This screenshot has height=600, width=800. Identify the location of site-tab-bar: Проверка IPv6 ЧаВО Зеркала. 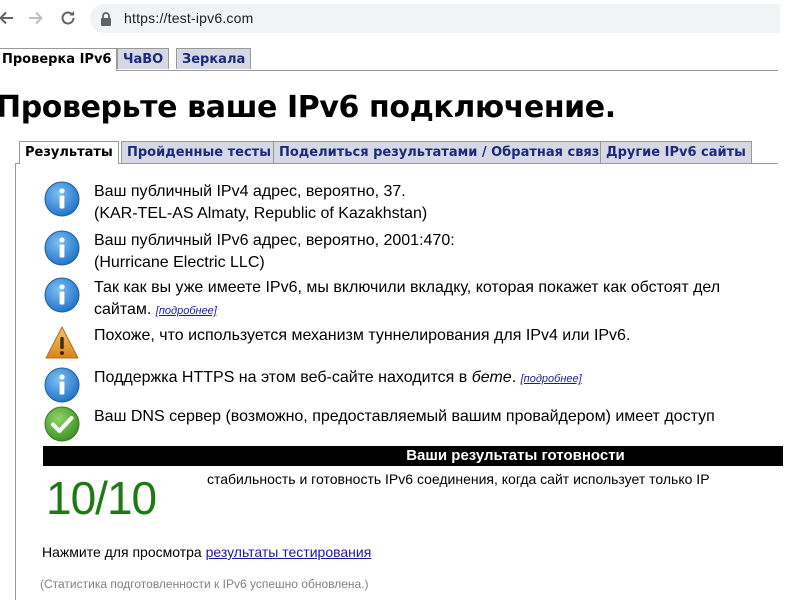
(389, 59).